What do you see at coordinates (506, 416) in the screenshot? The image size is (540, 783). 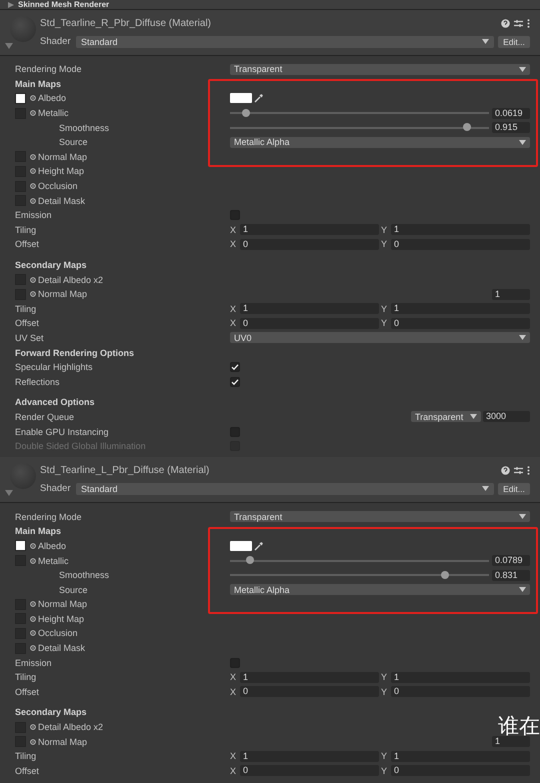 I see `number-field: 3000` at bounding box center [506, 416].